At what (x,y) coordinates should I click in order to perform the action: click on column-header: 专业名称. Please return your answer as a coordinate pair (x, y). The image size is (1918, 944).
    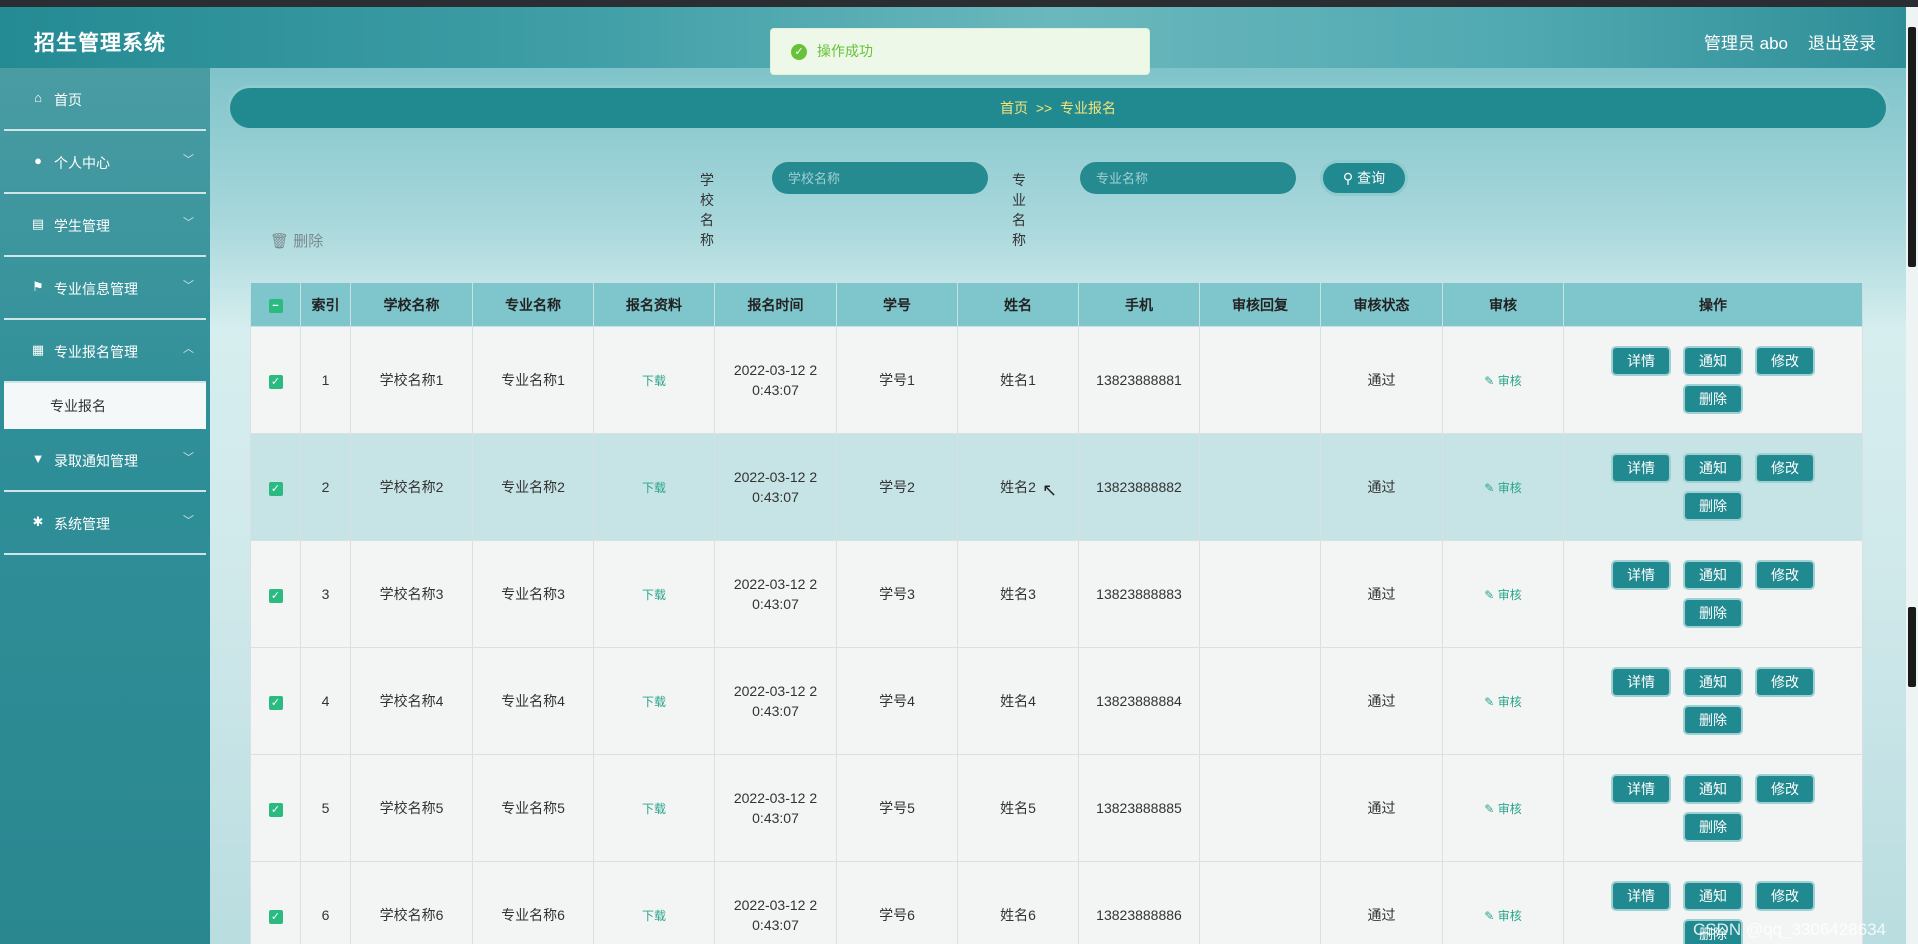
    Looking at the image, I should click on (533, 304).